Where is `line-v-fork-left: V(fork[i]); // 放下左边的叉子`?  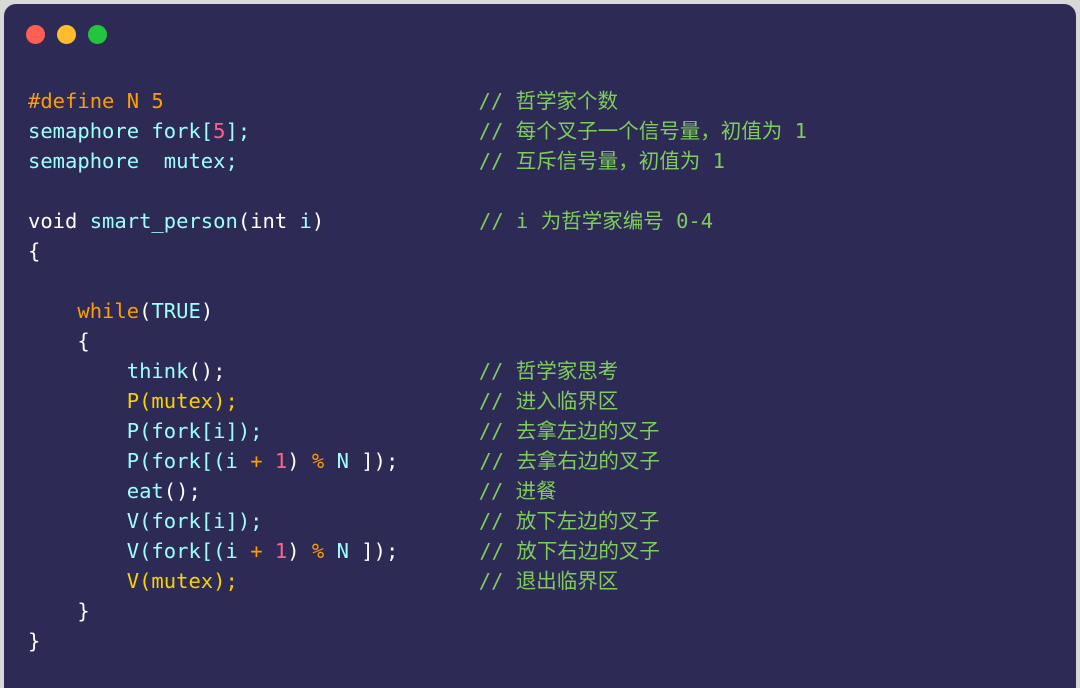 line-v-fork-left: V(fork[i]); // 放下左边的叉子 is located at coordinates (552, 521).